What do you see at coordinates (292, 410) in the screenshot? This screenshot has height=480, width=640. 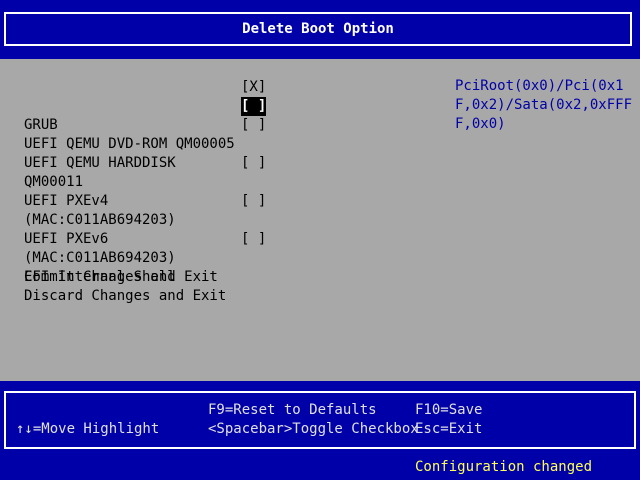 I see `hint-reset: F9=Reset to Defaults` at bounding box center [292, 410].